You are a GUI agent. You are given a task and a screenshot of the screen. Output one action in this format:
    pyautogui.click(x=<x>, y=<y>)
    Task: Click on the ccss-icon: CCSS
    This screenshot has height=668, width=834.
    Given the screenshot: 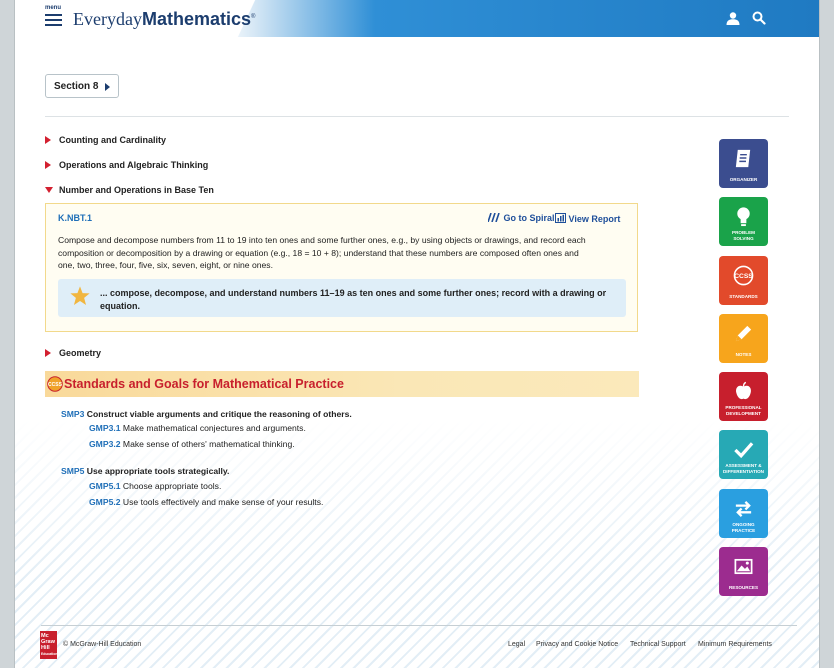 What is the action you would take?
    pyautogui.click(x=743, y=275)
    